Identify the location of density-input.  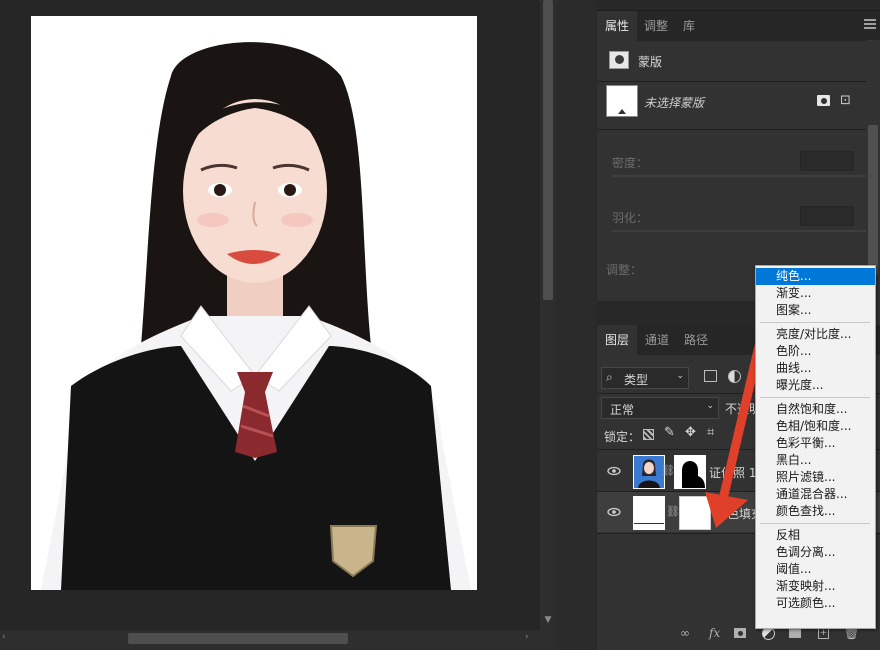
(827, 161).